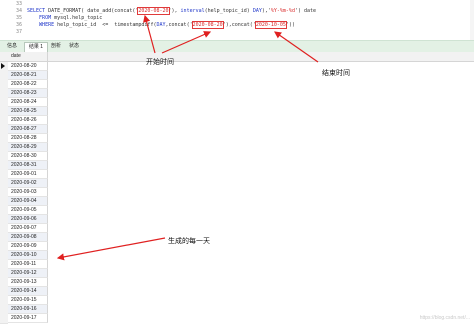 The width and height of the screenshot is (474, 324). I want to click on arrow-end, so click(296, 47).